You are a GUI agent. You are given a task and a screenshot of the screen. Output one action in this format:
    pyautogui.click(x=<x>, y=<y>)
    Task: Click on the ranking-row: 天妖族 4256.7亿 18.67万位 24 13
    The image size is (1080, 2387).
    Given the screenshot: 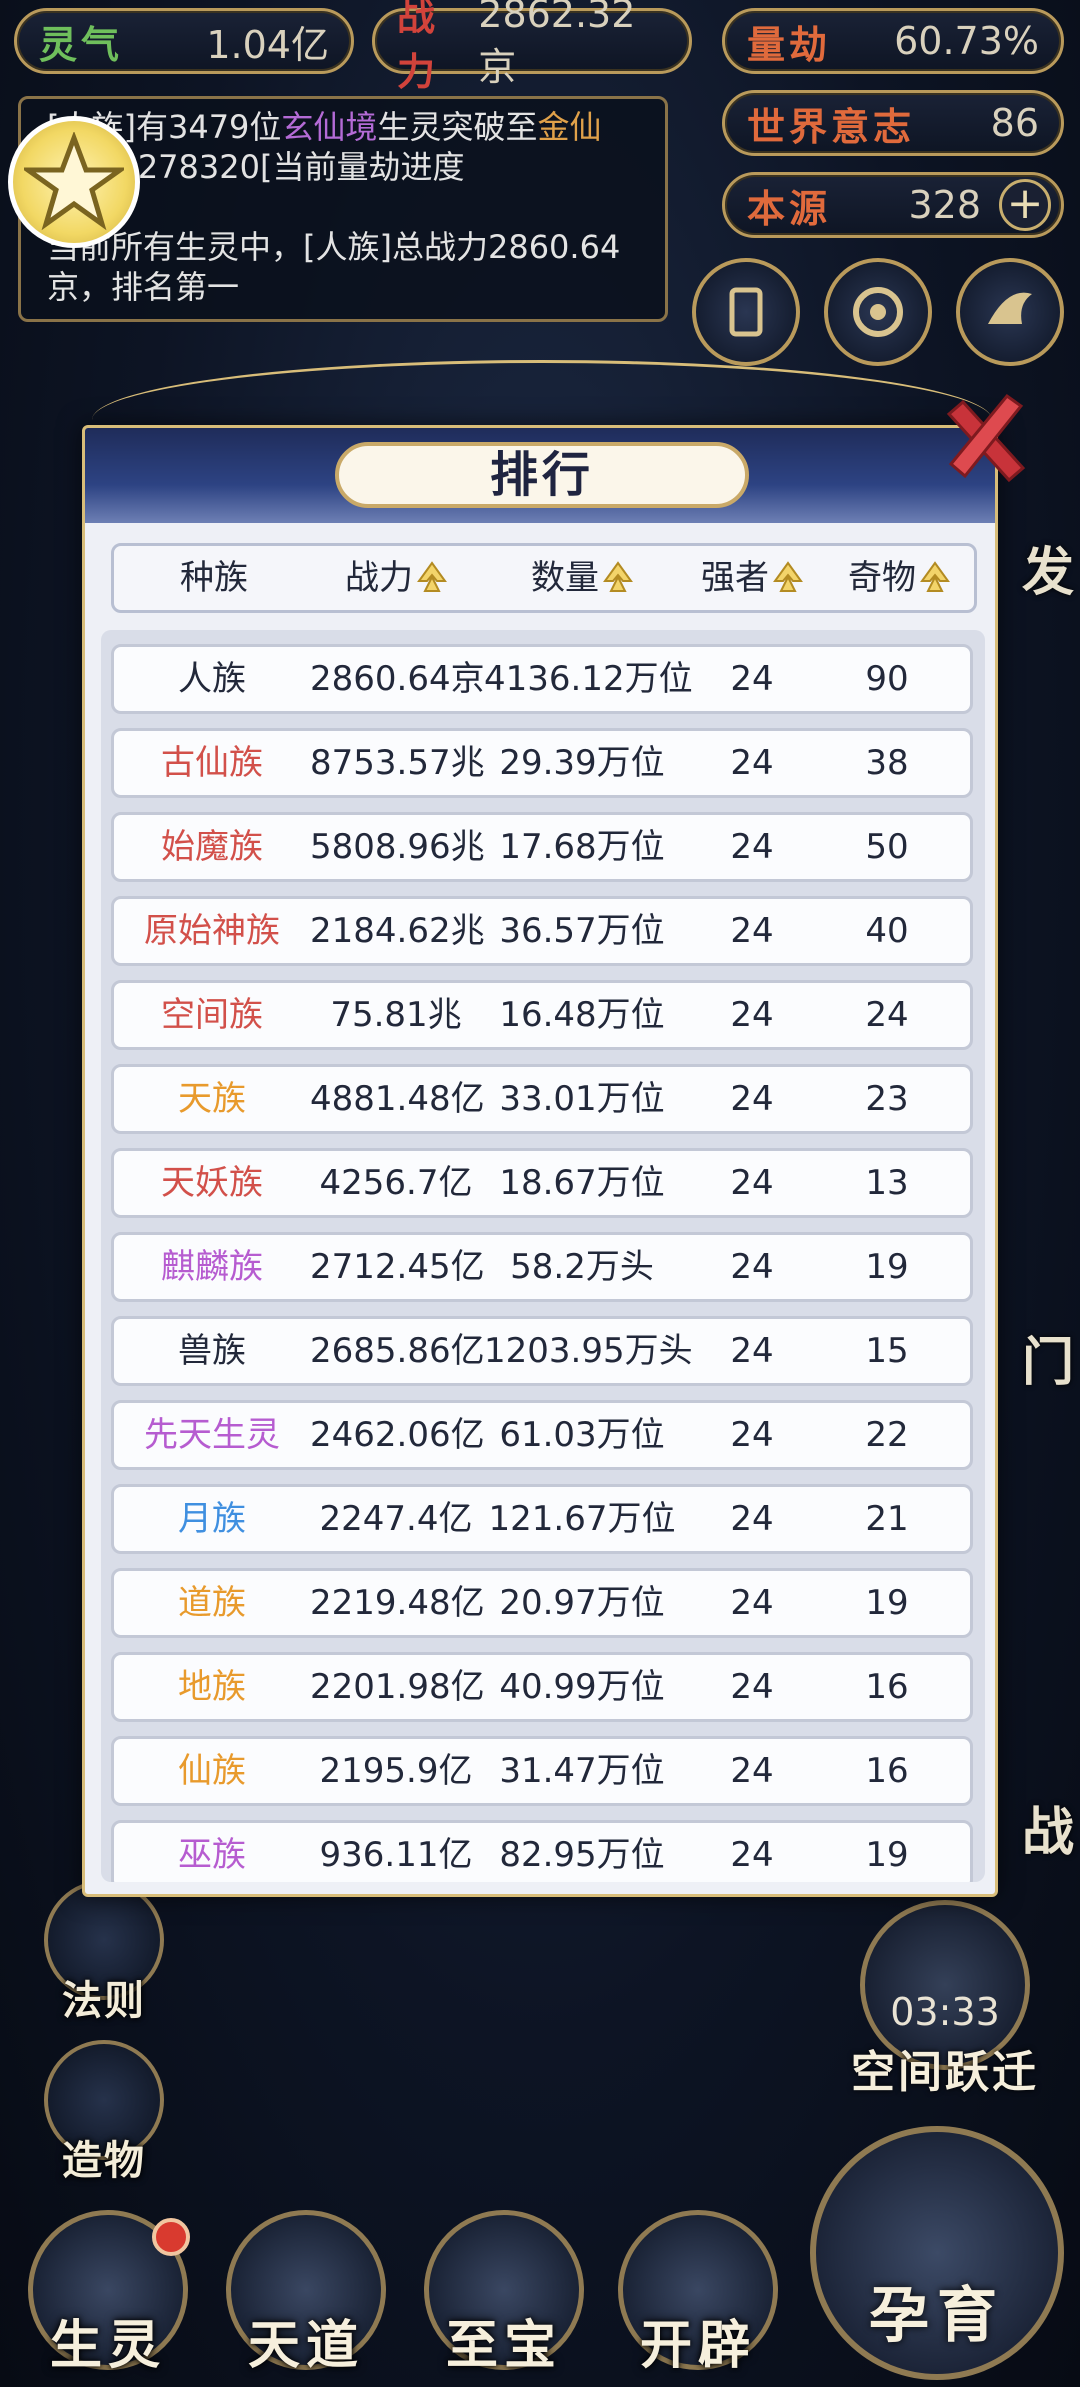 What is the action you would take?
    pyautogui.click(x=542, y=1183)
    